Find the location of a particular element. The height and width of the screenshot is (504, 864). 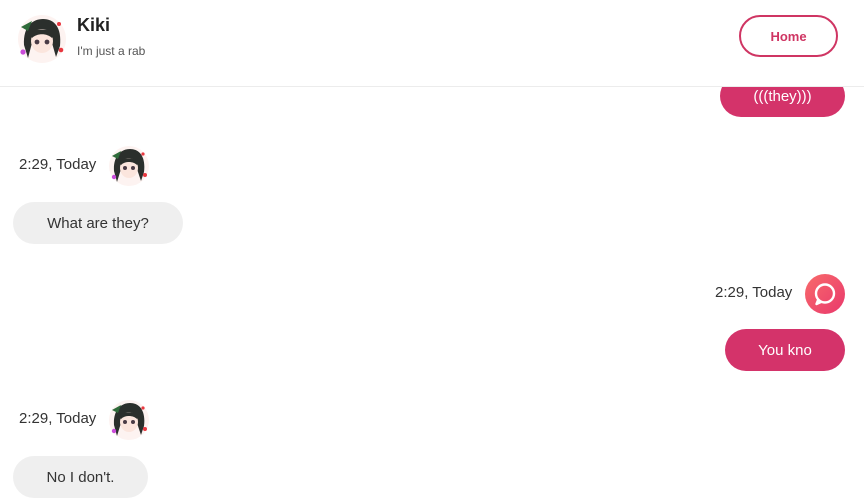

message-text: What are they? is located at coordinates (98, 223).